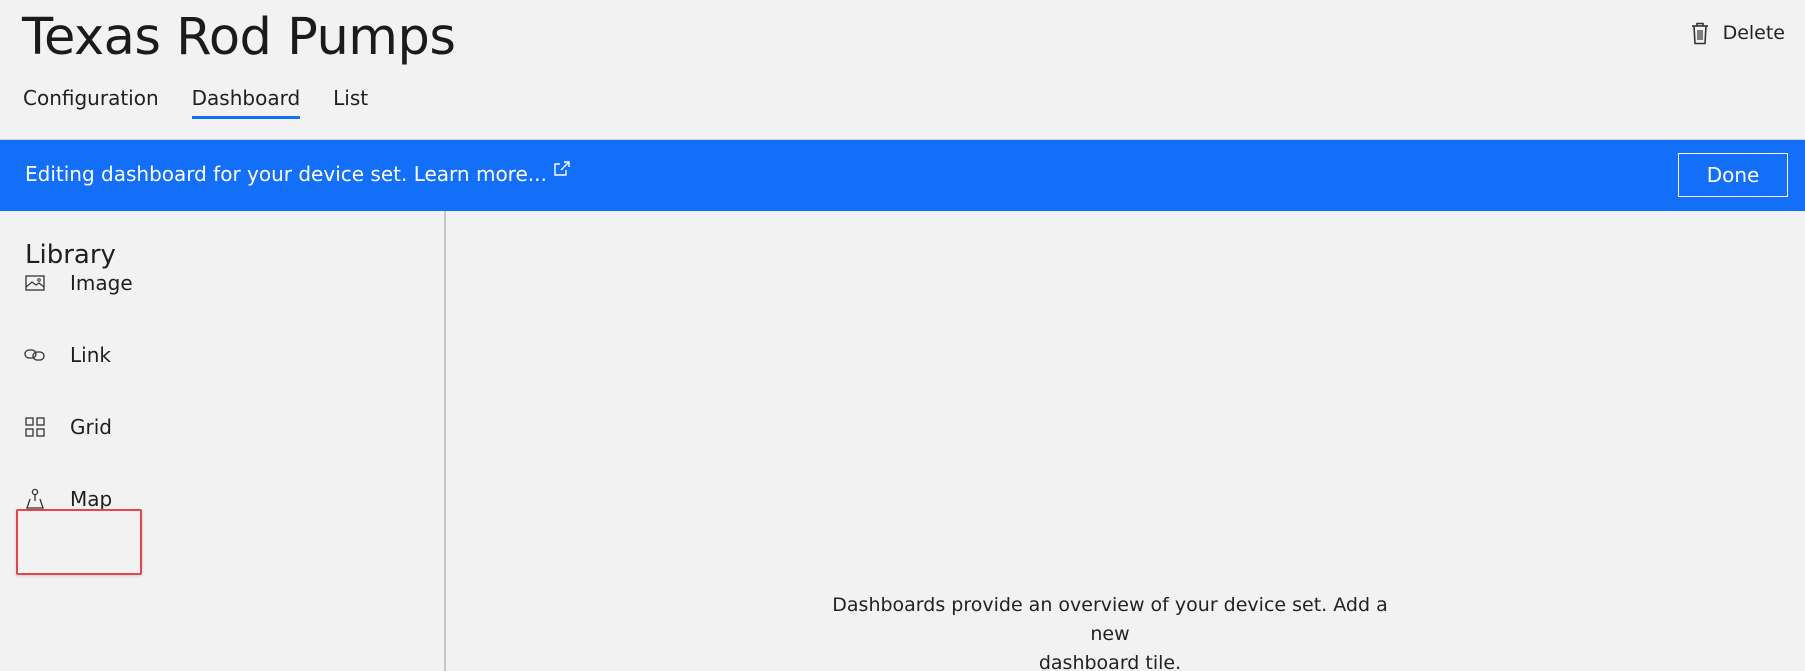 This screenshot has height=671, width=1805. Describe the element at coordinates (204, 283) in the screenshot. I see `library-item-image: Image` at that location.